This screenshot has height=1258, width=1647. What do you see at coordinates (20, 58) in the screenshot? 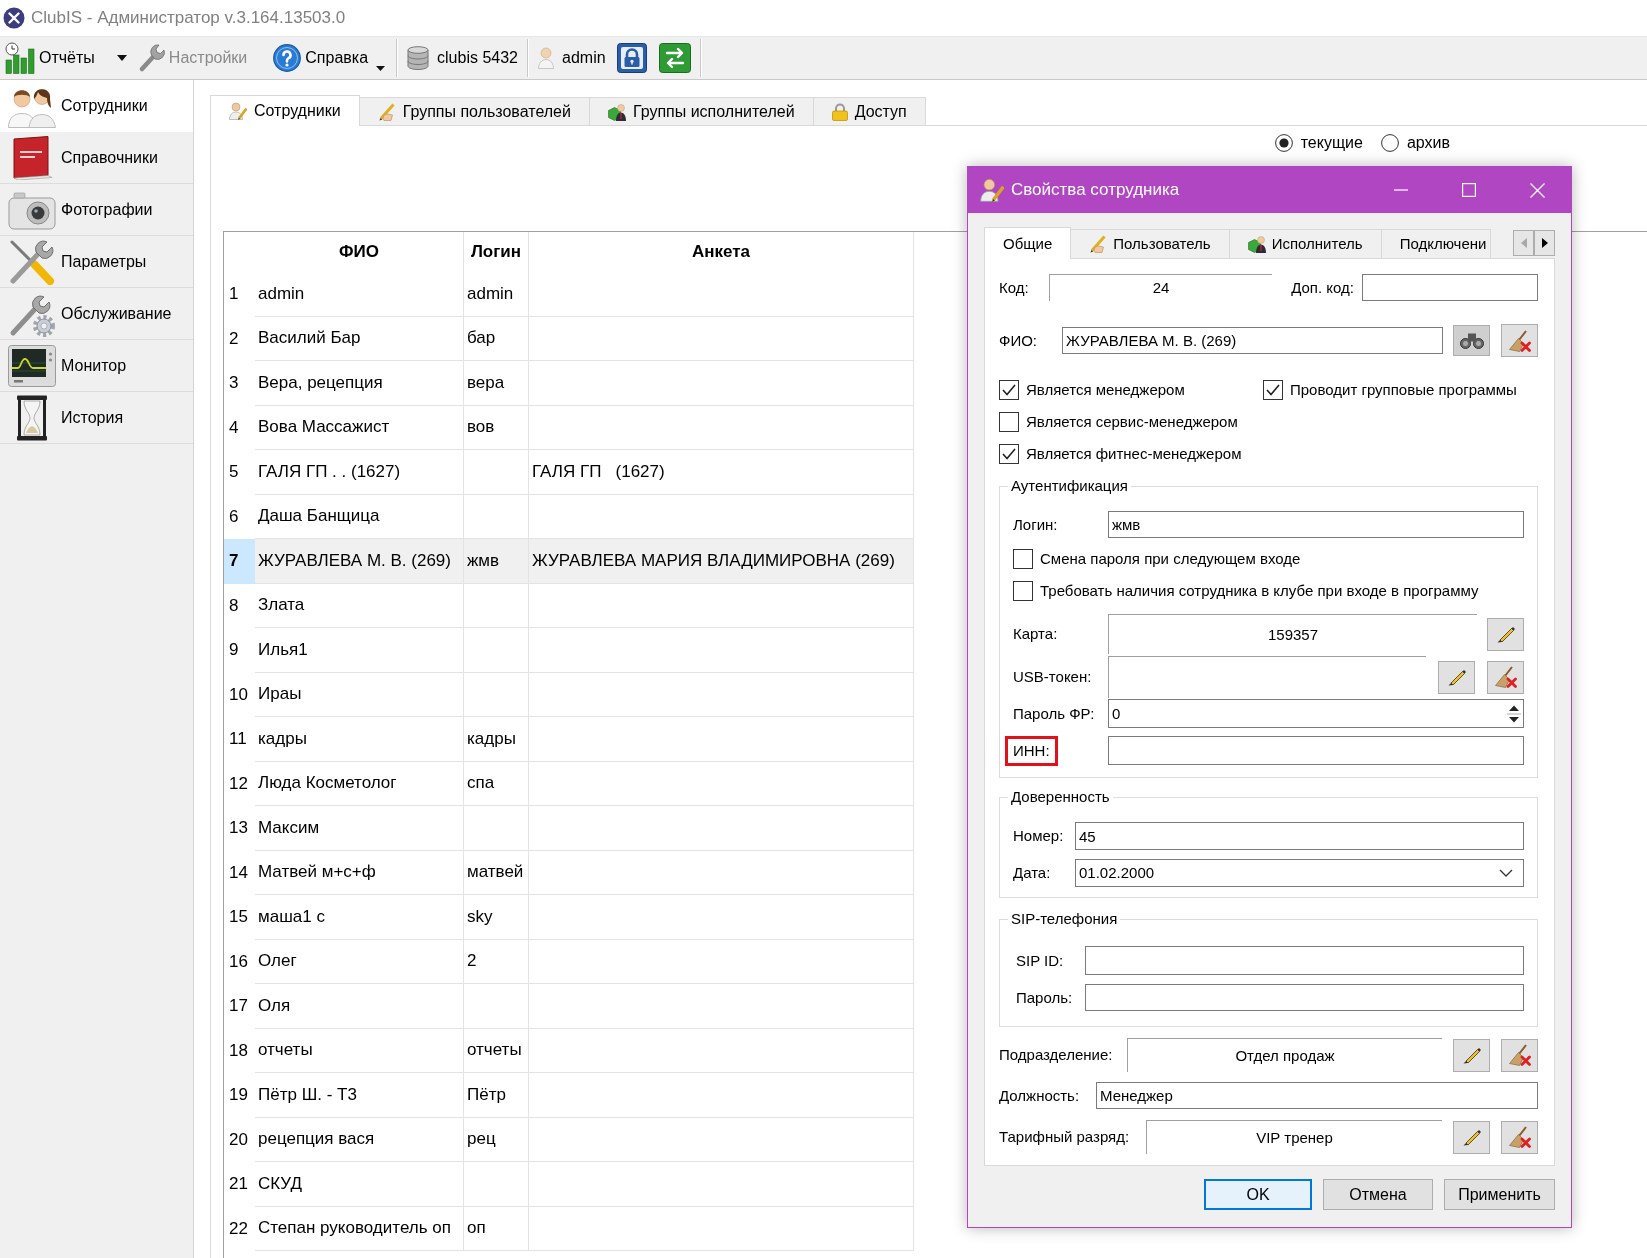
I see `bar-chart-icon` at bounding box center [20, 58].